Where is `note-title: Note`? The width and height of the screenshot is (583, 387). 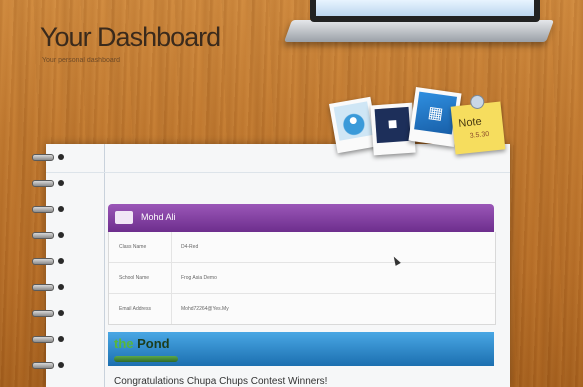
note-title: Note is located at coordinates (470, 122).